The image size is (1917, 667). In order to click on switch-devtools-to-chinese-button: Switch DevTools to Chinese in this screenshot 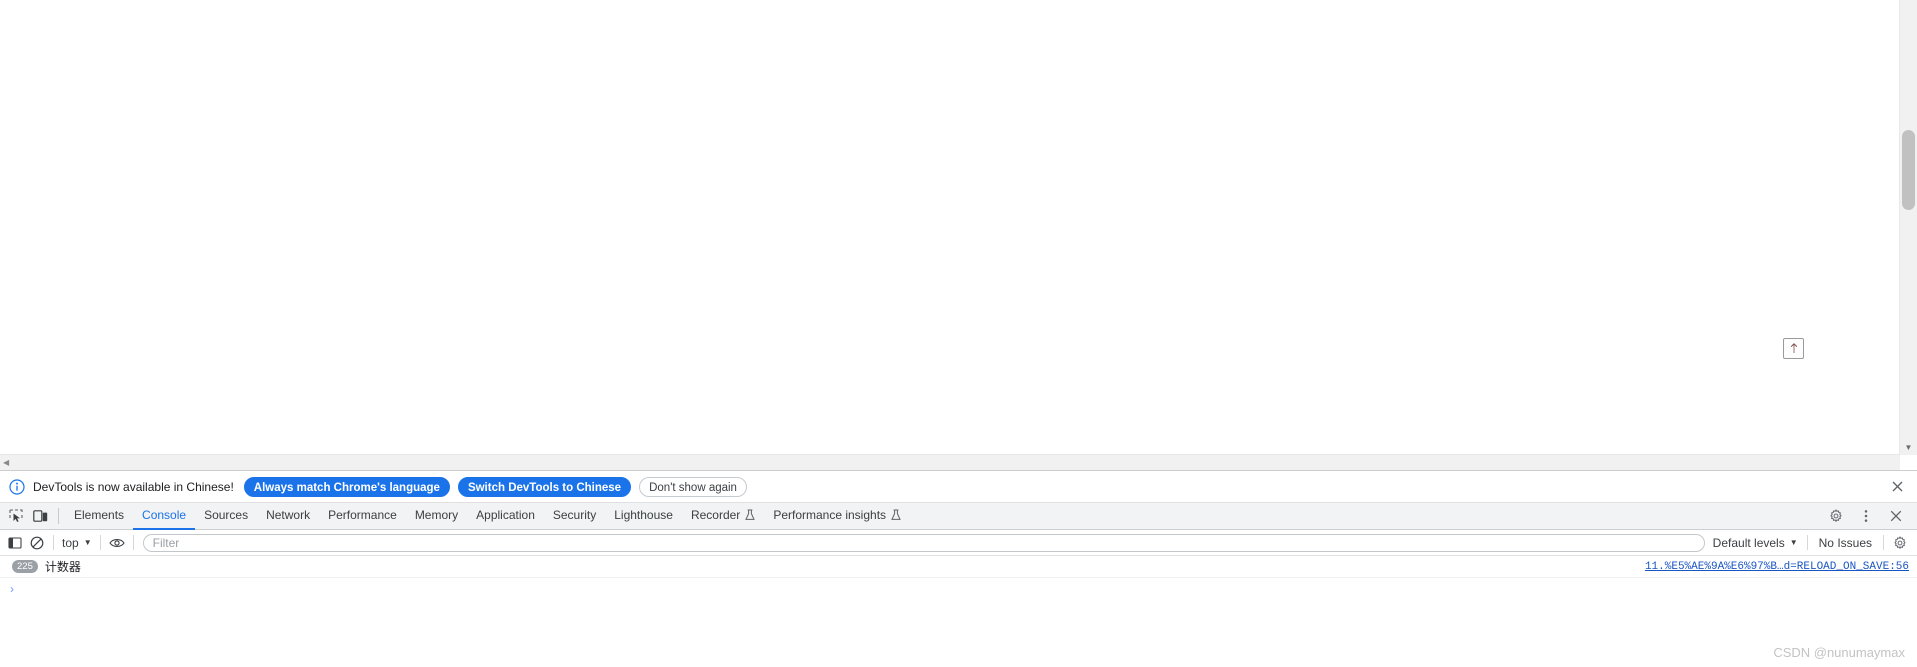, I will do `click(544, 486)`.